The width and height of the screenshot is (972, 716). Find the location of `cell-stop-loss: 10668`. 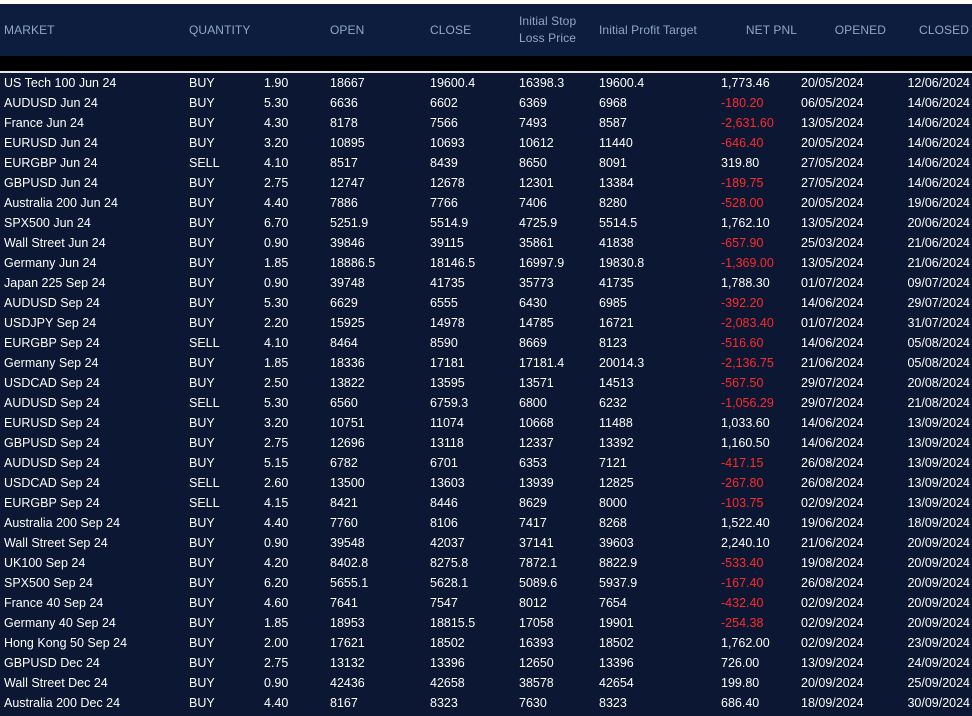

cell-stop-loss: 10668 is located at coordinates (536, 423).